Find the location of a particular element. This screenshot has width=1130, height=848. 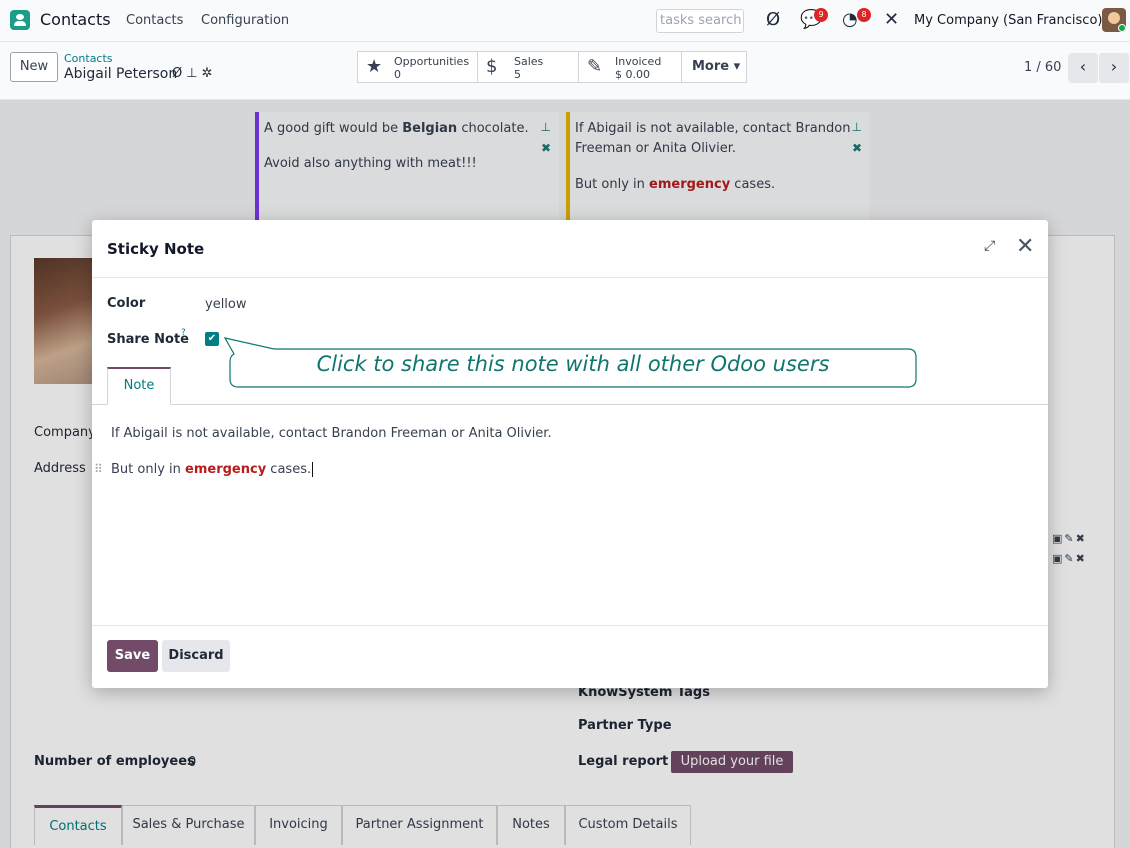

menu-configuration: Configuration is located at coordinates (245, 20).